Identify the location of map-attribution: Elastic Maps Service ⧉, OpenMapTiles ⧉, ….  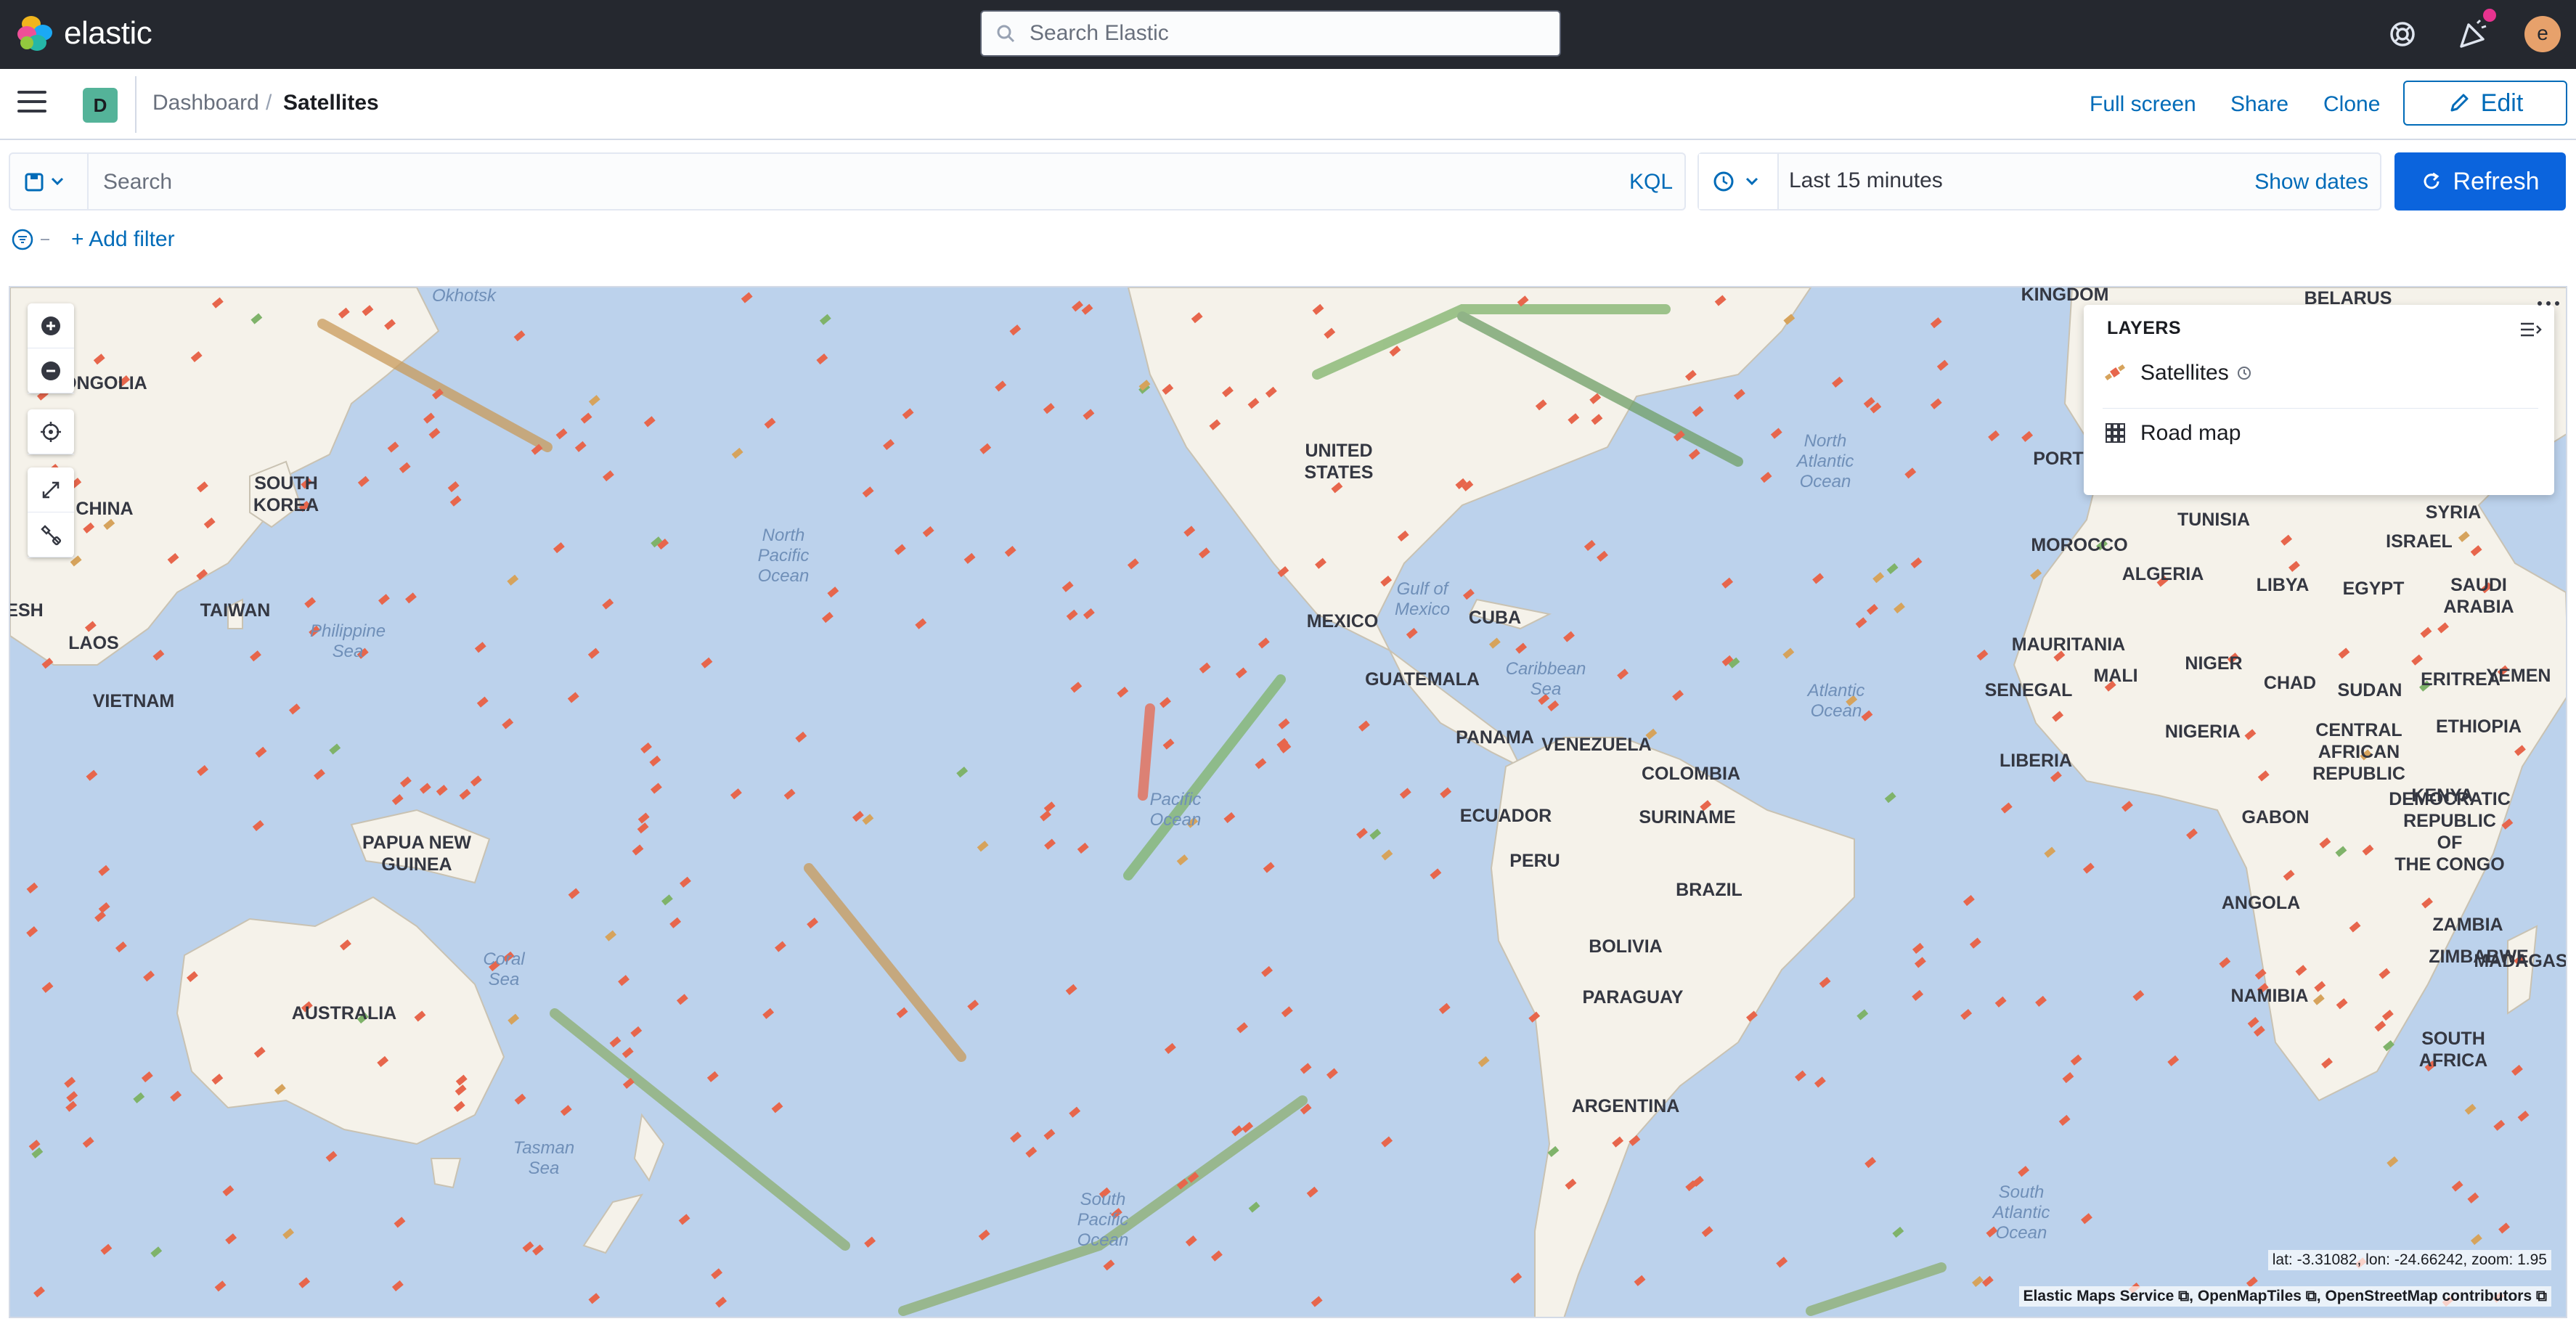
(2284, 1296).